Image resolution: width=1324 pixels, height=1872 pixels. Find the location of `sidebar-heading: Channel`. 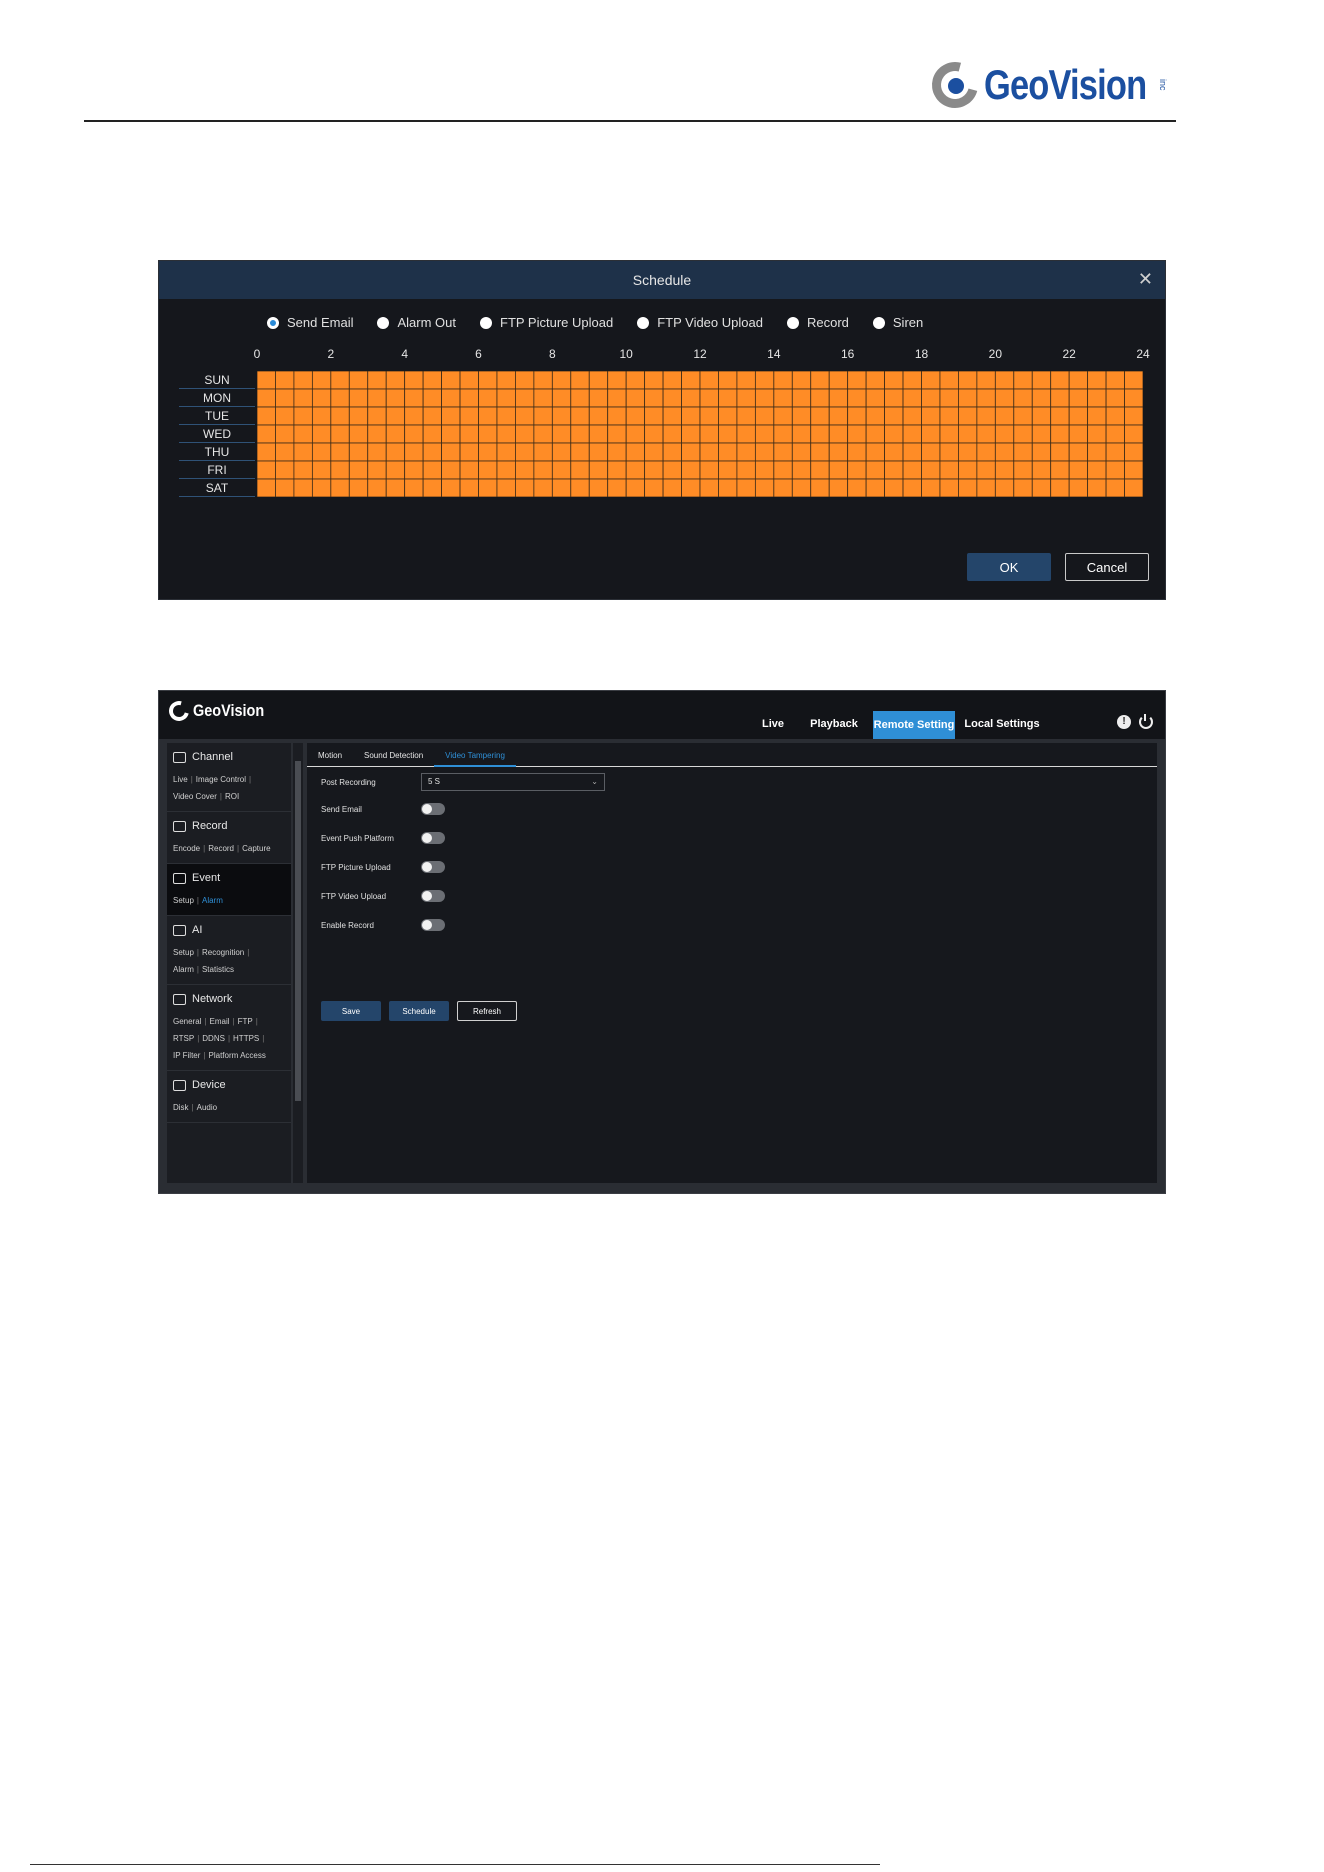

sidebar-heading: Channel is located at coordinates (229, 757).